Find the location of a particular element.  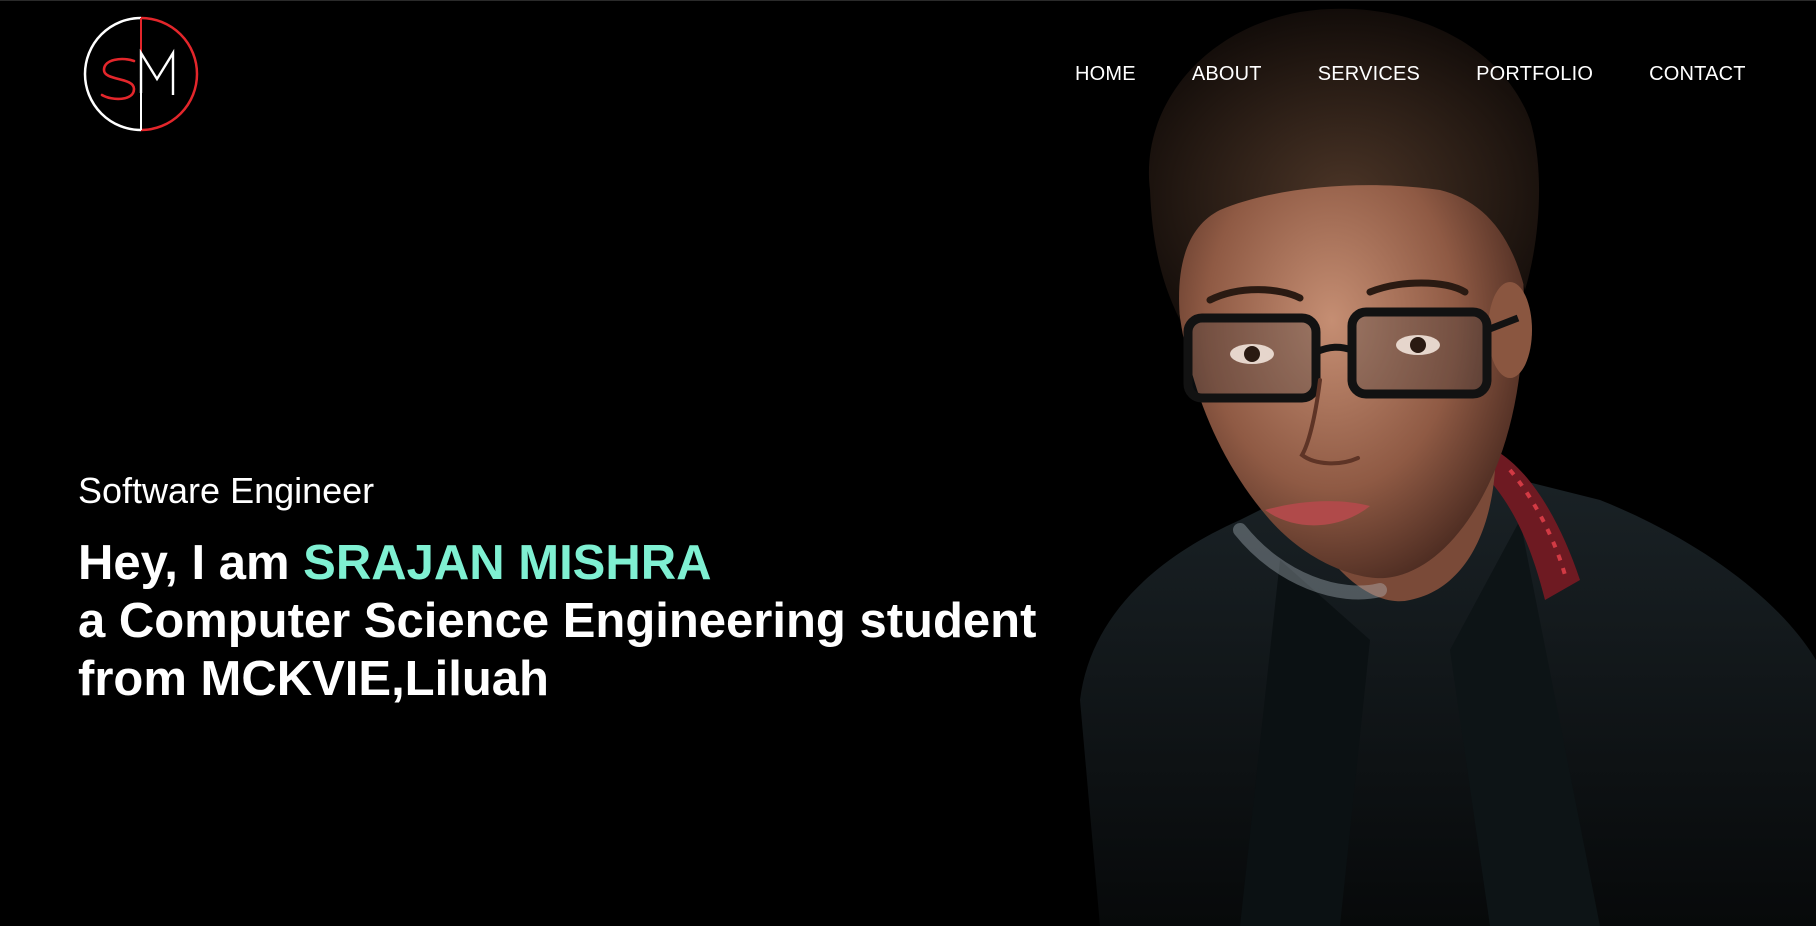

nav-contact: CONTACT is located at coordinates (1697, 74).